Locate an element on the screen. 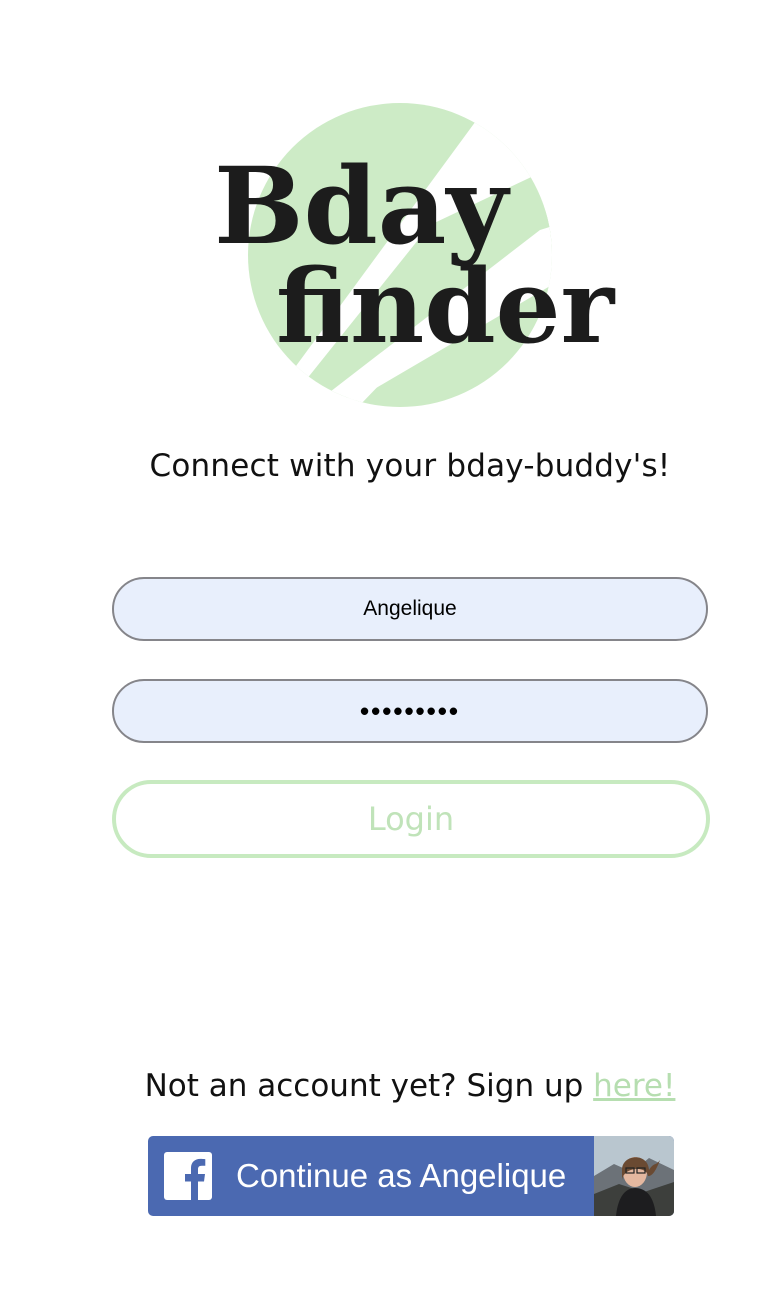 The width and height of the screenshot is (780, 1298). signup-prompt: Not an account yet? Sign up here! is located at coordinates (390, 1086).